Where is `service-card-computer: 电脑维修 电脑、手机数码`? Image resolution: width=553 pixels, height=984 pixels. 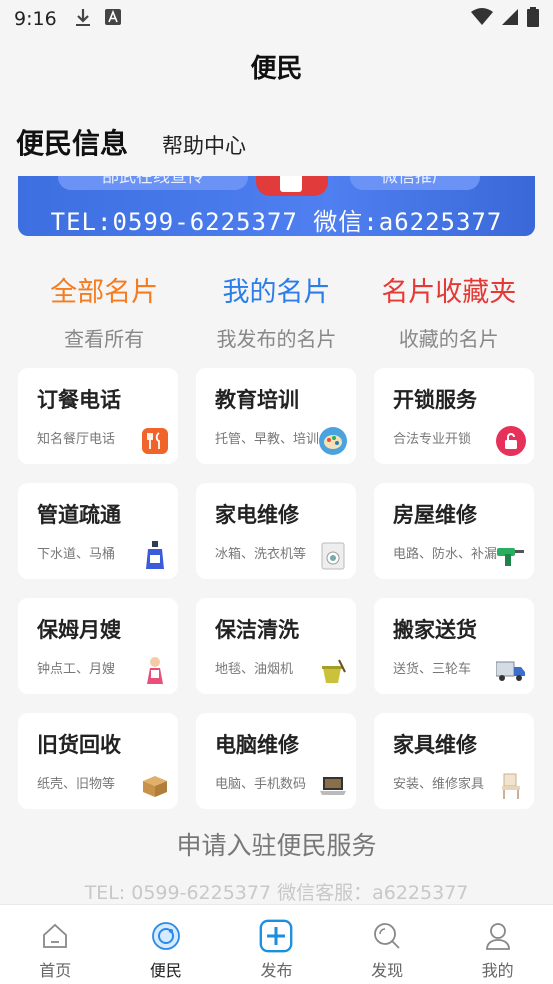 service-card-computer: 电脑维修 电脑、手机数码 is located at coordinates (276, 761).